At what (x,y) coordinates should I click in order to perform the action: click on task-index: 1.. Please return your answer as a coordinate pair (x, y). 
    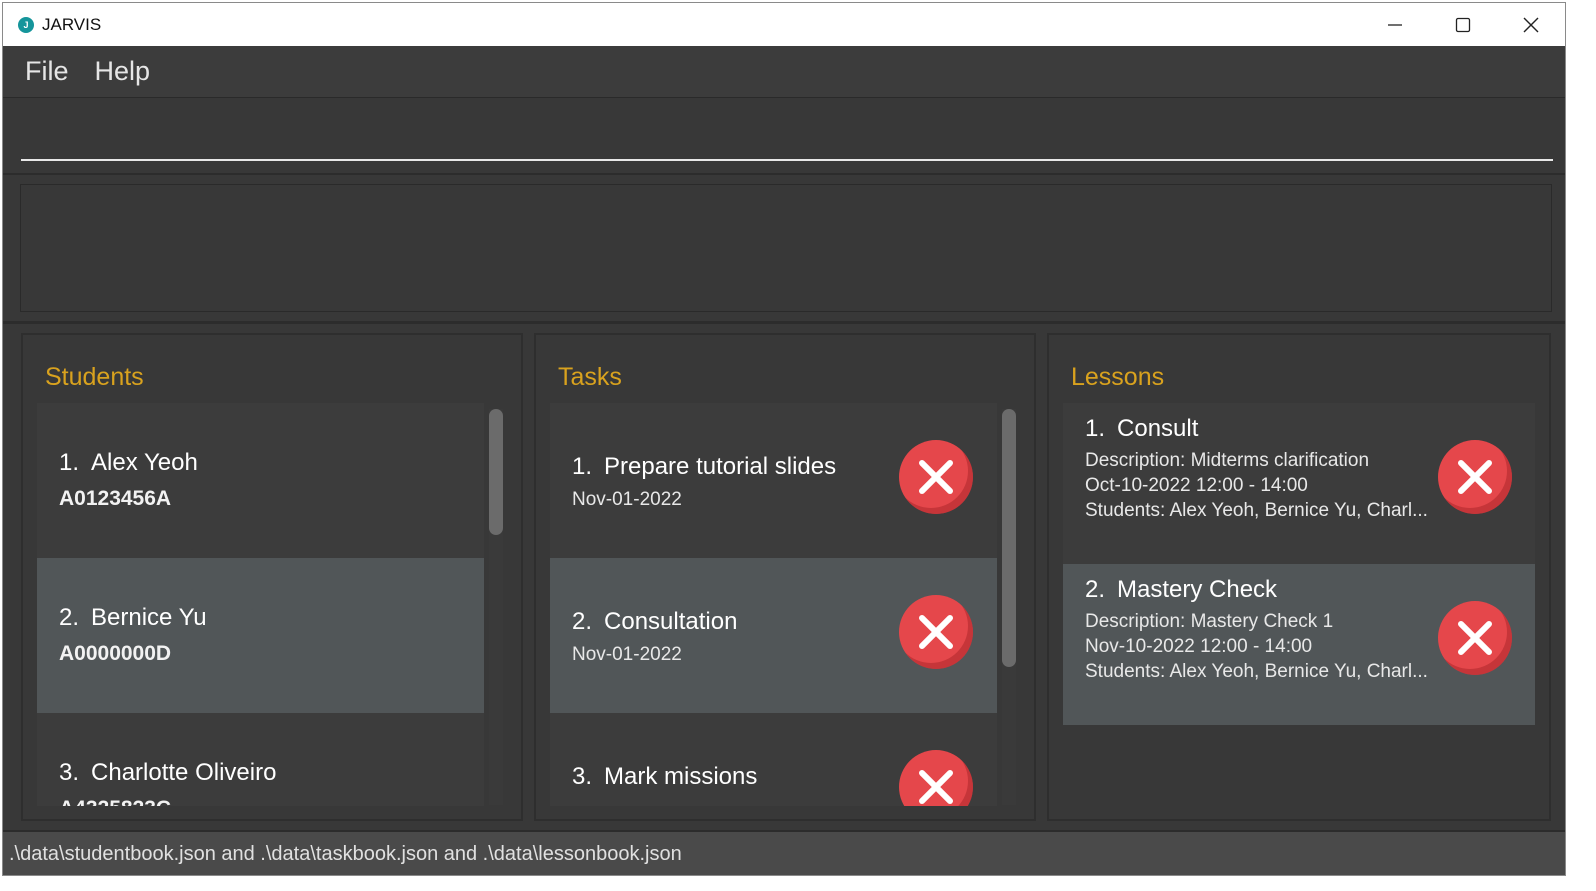
    Looking at the image, I should click on (582, 466).